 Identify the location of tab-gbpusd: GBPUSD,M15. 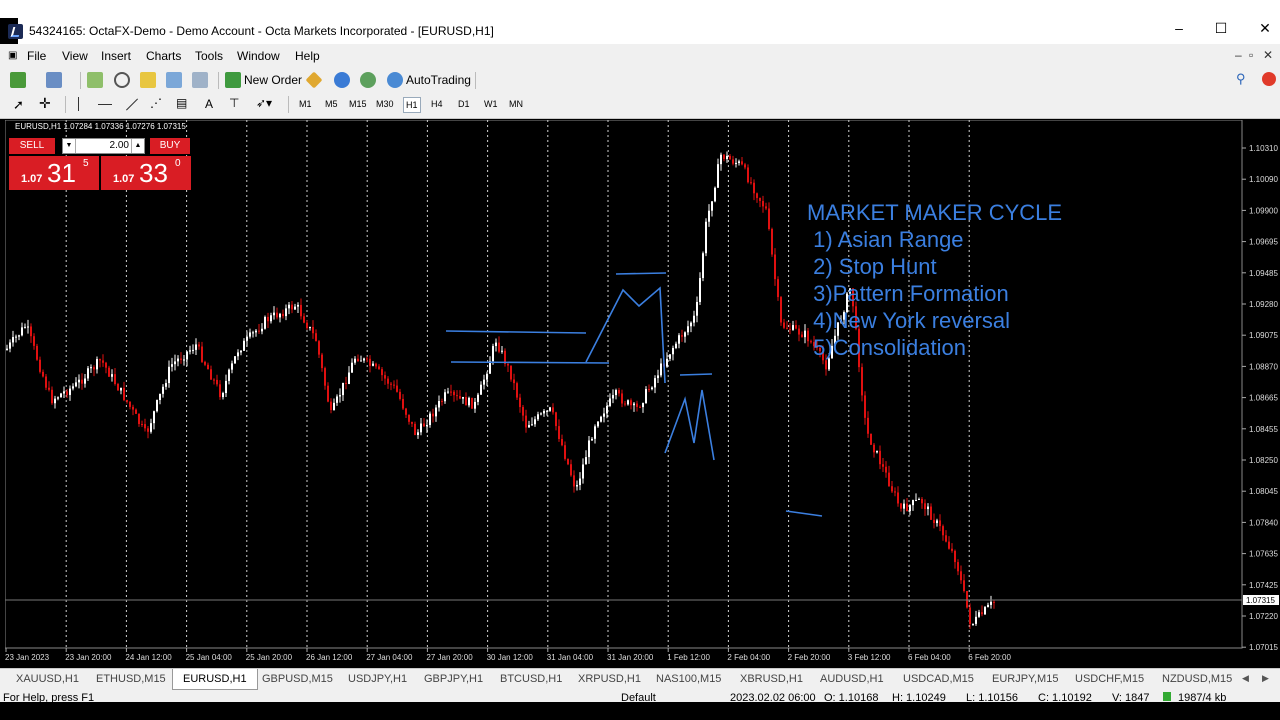
(297, 679).